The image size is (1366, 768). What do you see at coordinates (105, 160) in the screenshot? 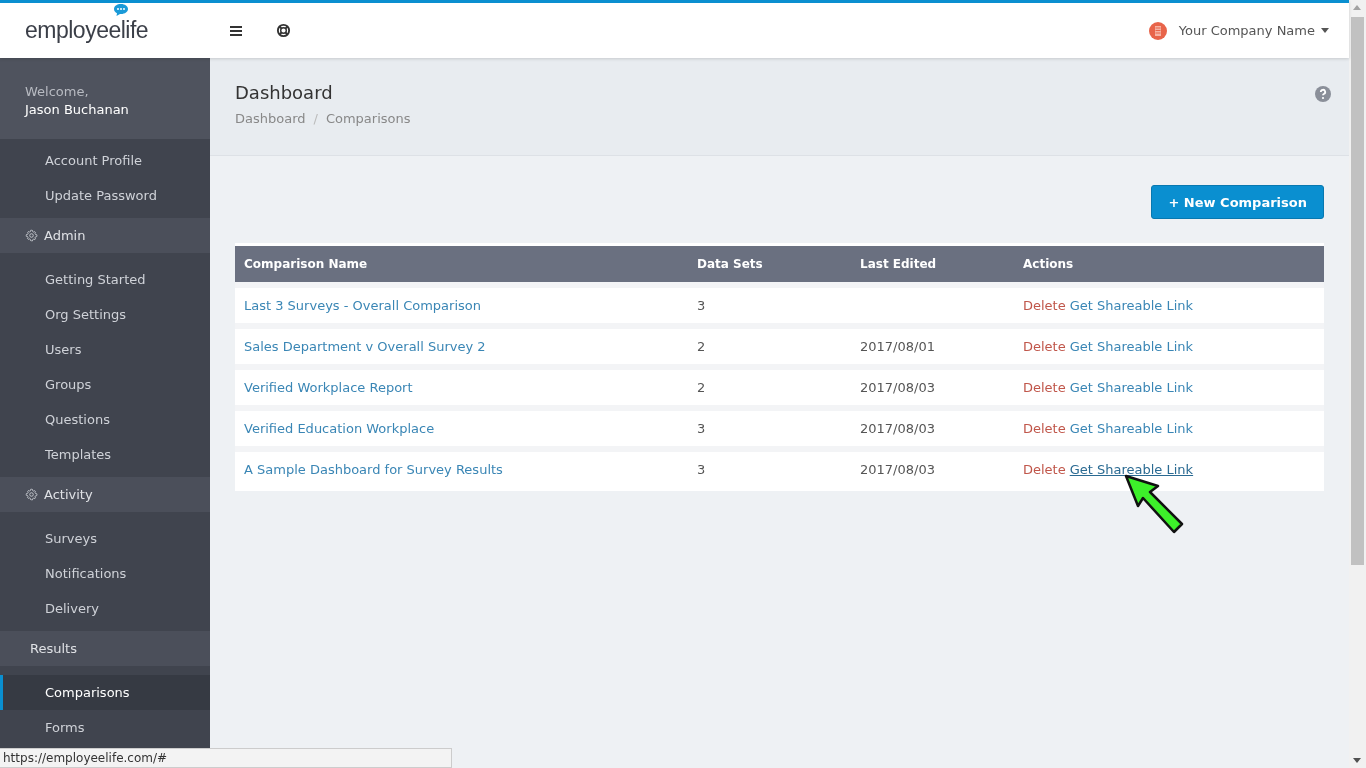
I see `sidebar-item: Account Profile` at bounding box center [105, 160].